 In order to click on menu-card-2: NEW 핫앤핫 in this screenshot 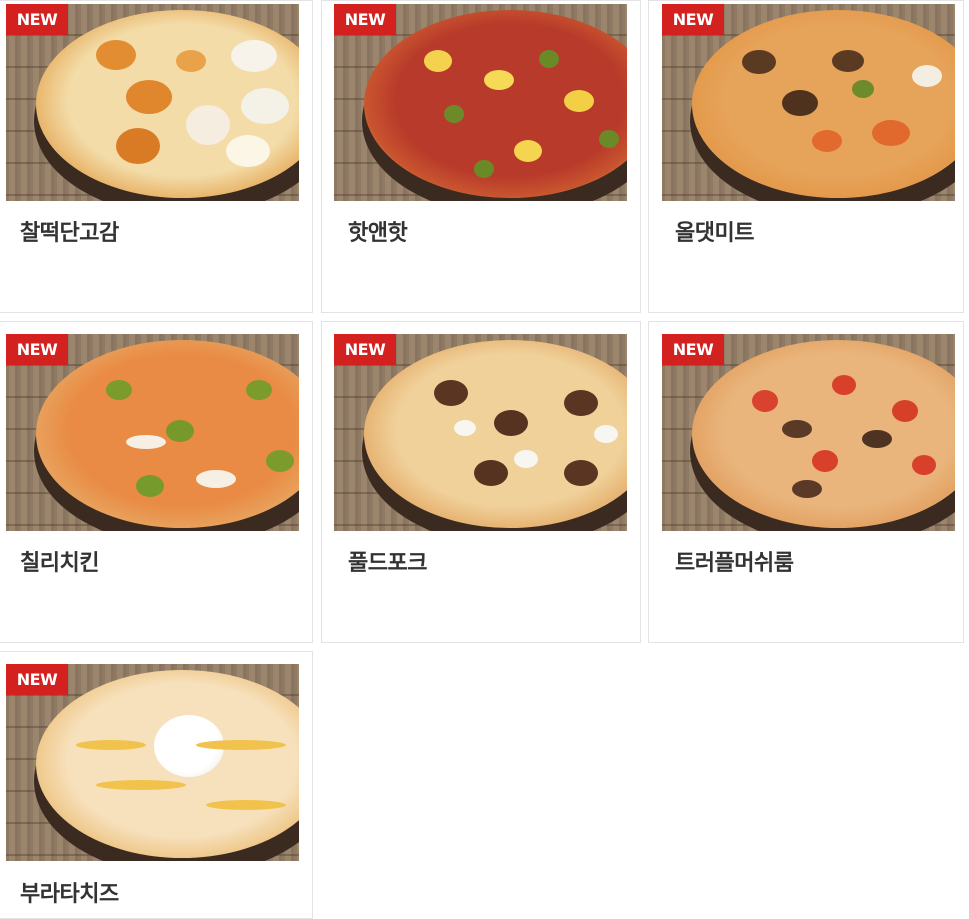, I will do `click(481, 156)`.